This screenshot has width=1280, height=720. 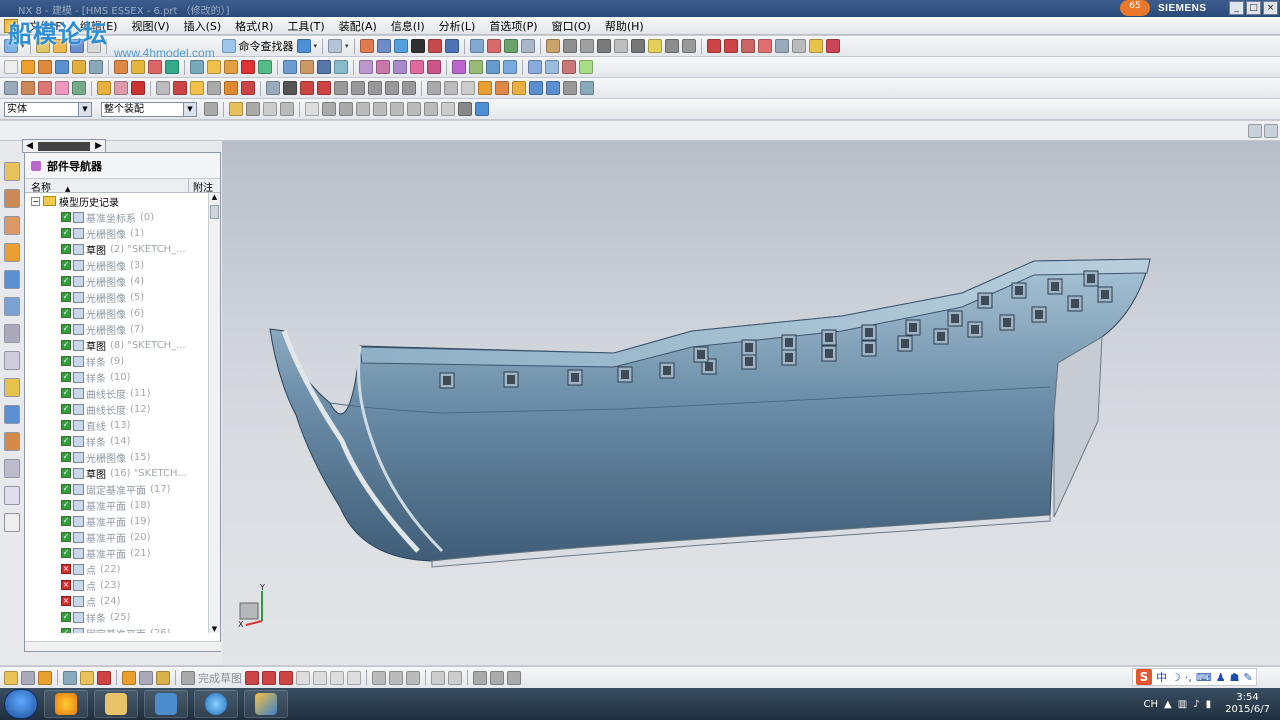 I want to click on tree-row: ✓ 基准平面 (19), so click(x=122, y=521).